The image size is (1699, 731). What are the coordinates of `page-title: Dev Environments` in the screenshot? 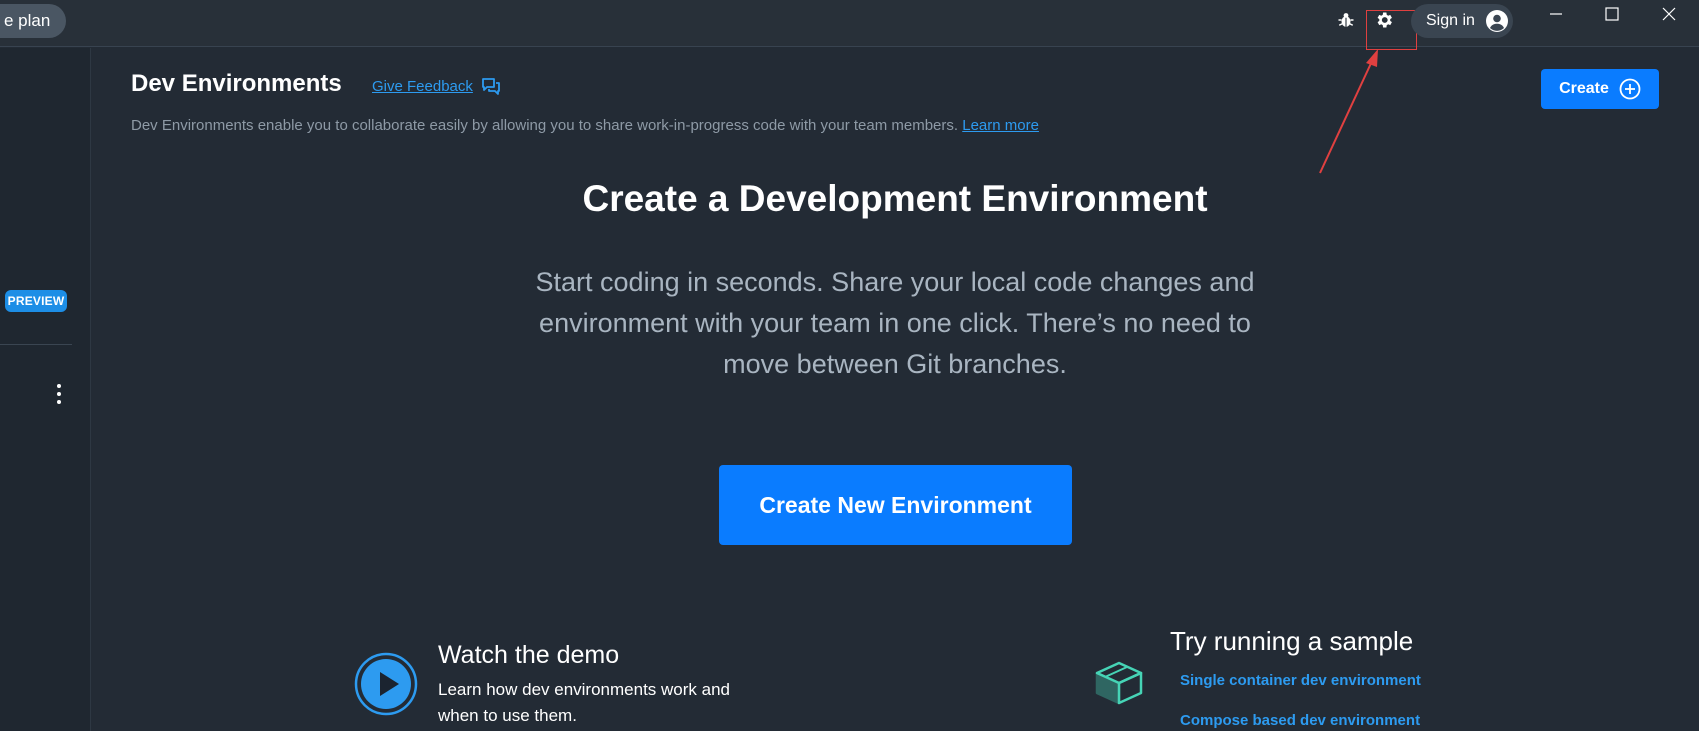 It's located at (236, 83).